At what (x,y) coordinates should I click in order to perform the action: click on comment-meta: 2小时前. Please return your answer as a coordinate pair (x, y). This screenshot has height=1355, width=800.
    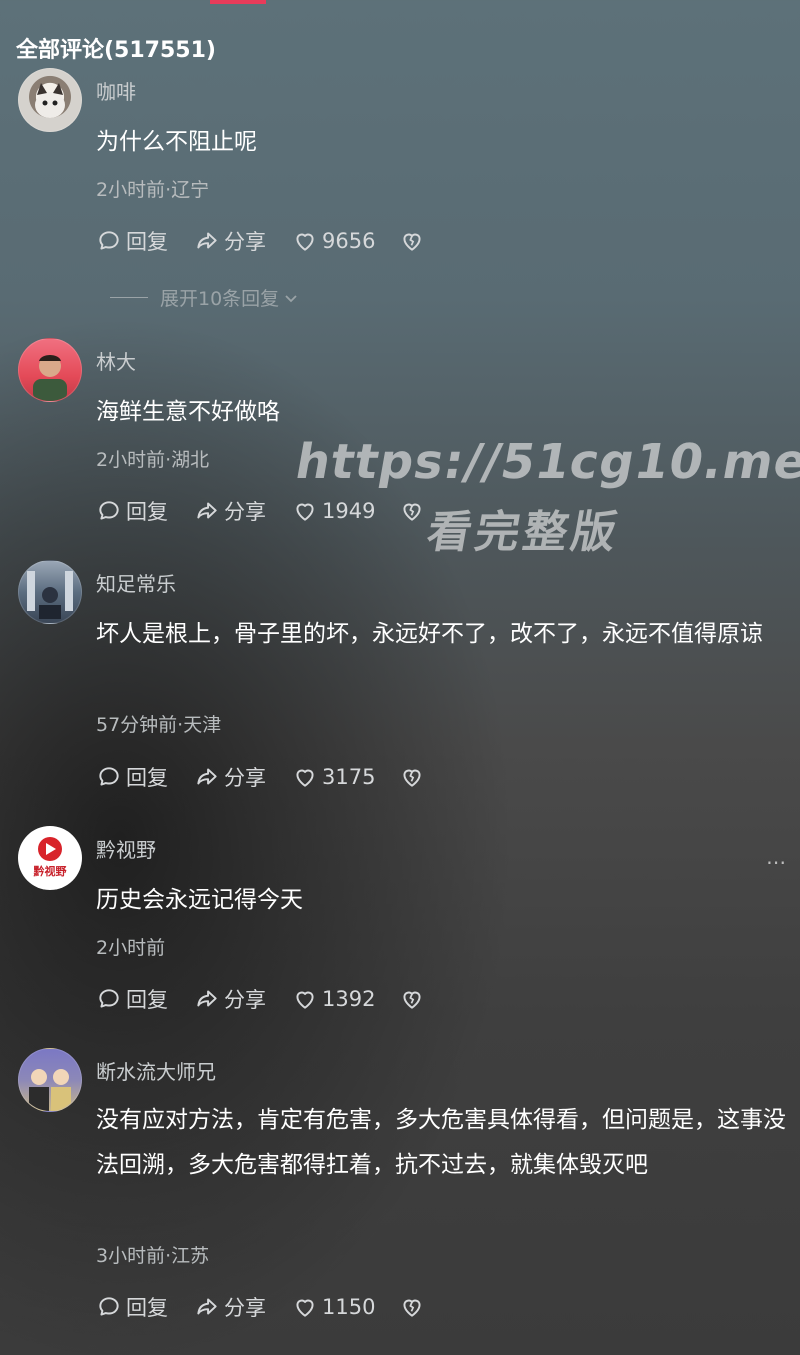
    Looking at the image, I should click on (131, 948).